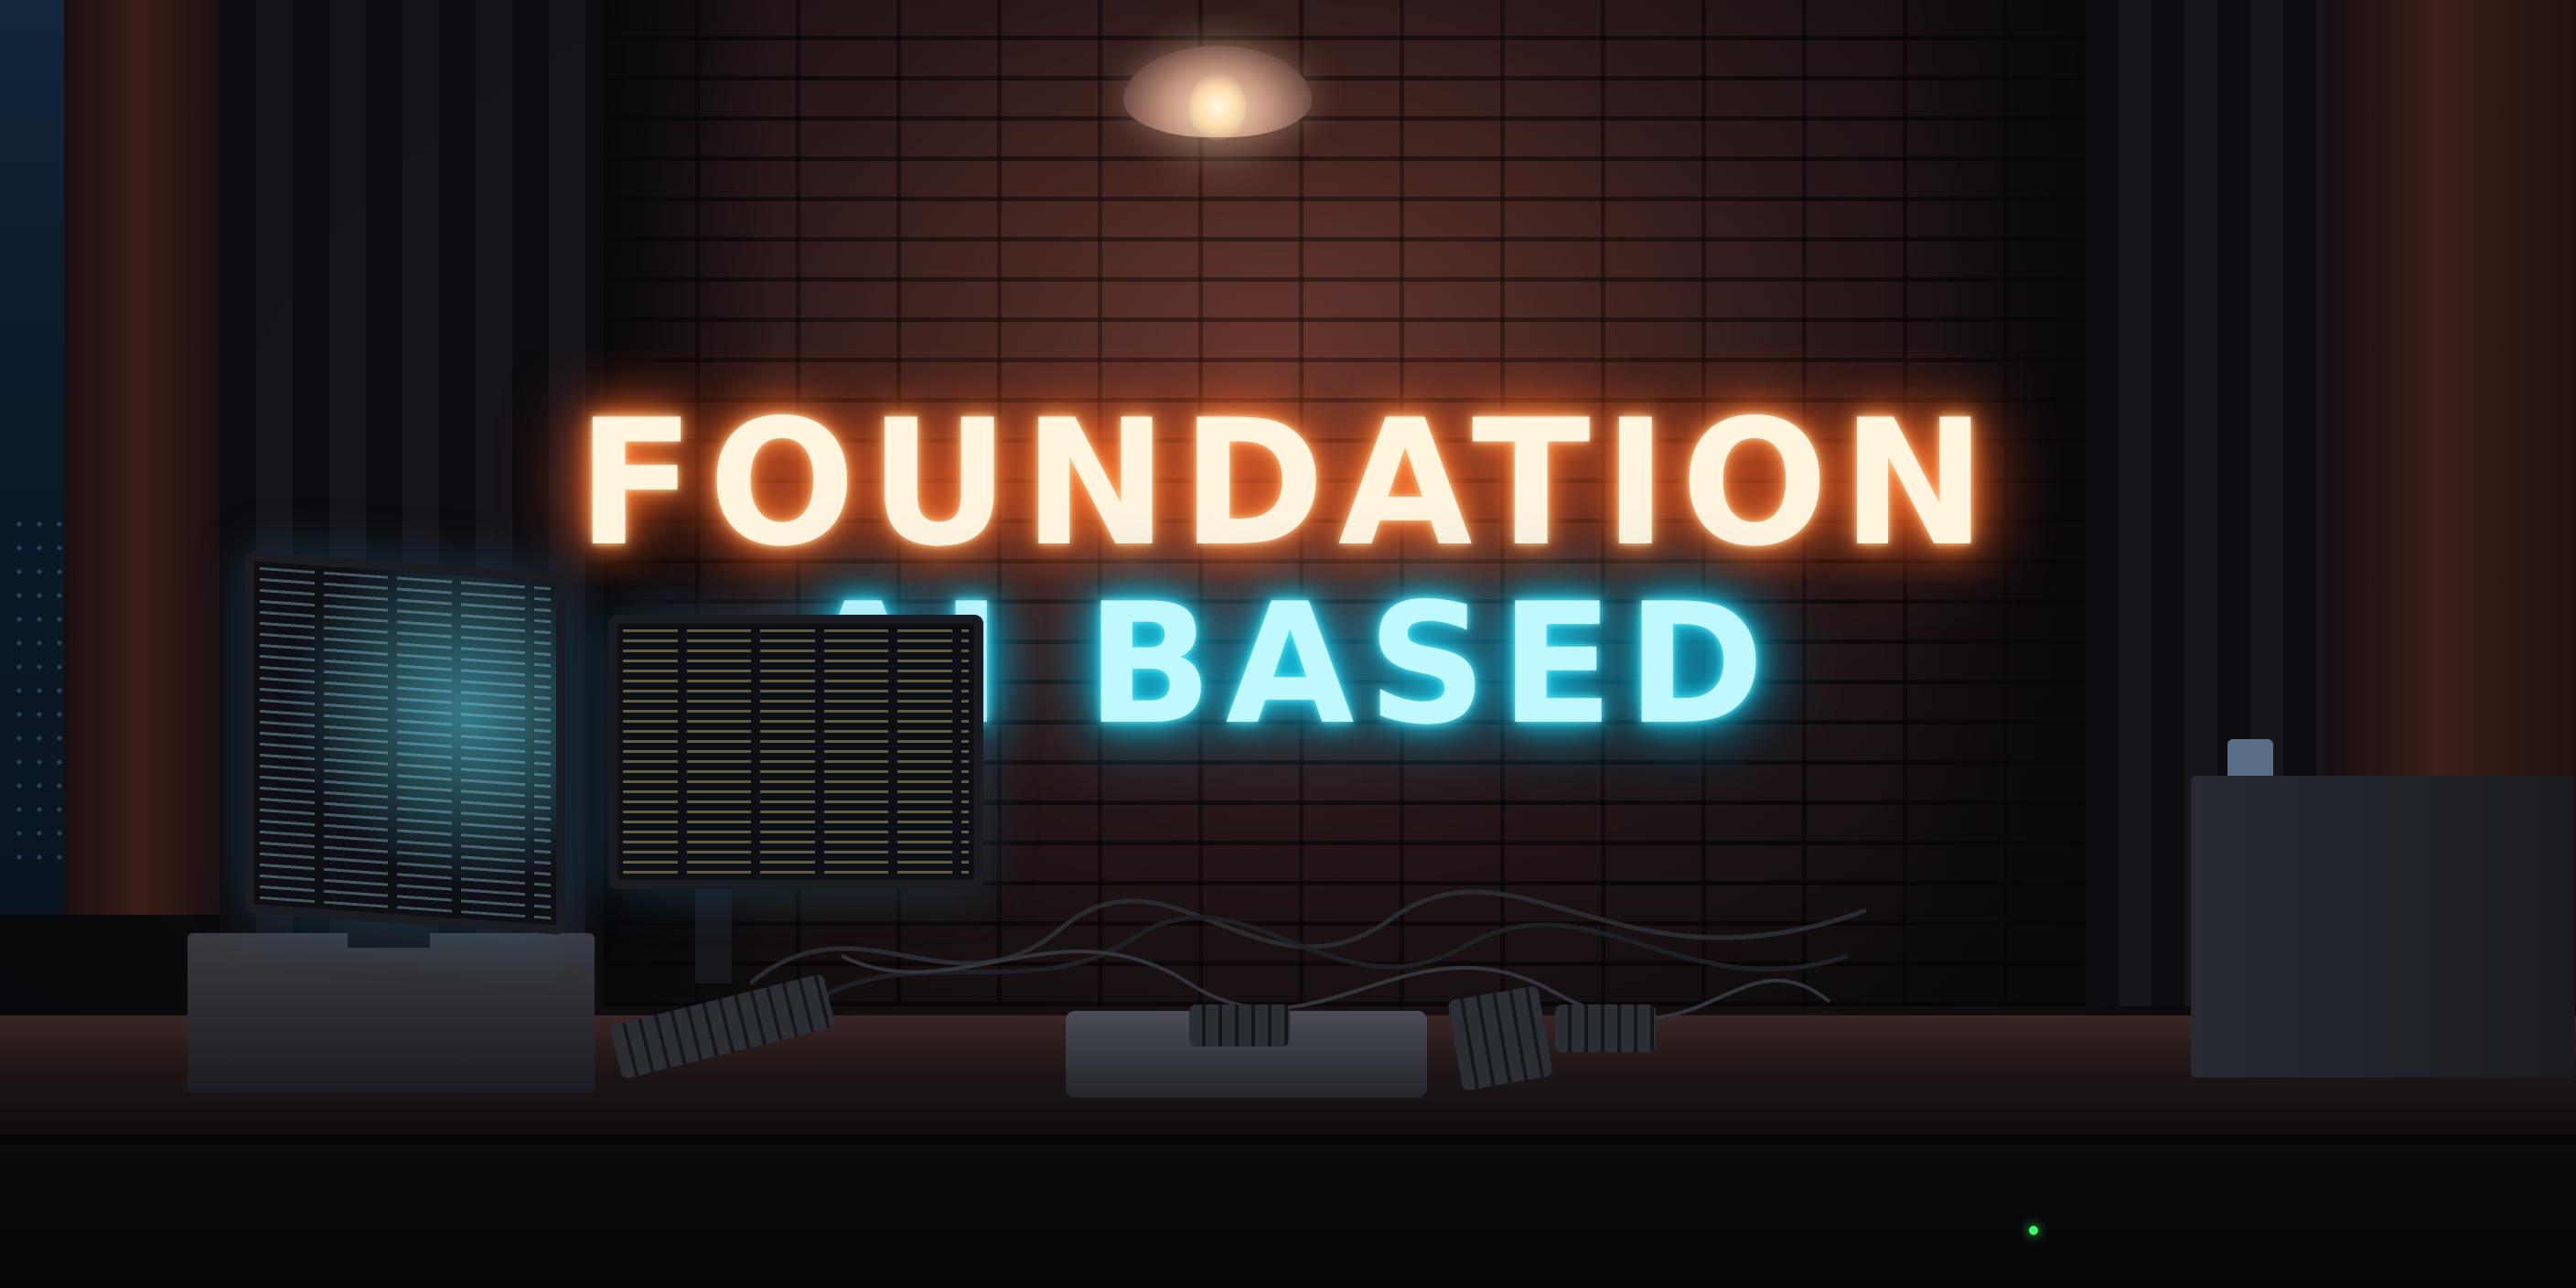 Image resolution: width=2576 pixels, height=1288 pixels. I want to click on cables-drawing, so click(1308, 955).